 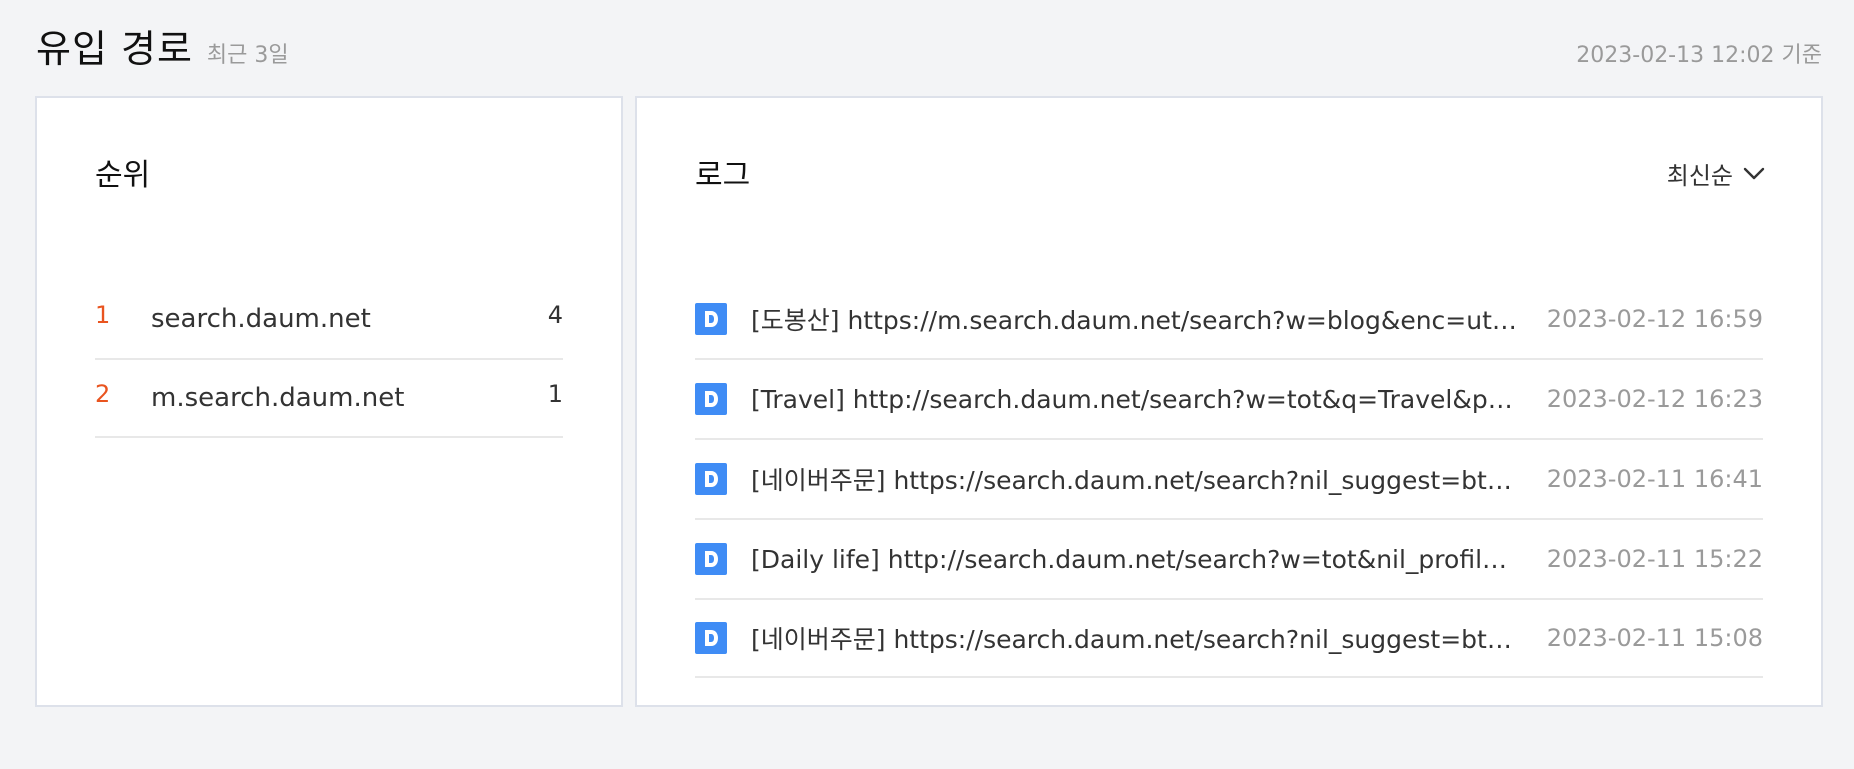 What do you see at coordinates (1654, 319) in the screenshot?
I see `log-entry-time: 2023-02-12 16:59` at bounding box center [1654, 319].